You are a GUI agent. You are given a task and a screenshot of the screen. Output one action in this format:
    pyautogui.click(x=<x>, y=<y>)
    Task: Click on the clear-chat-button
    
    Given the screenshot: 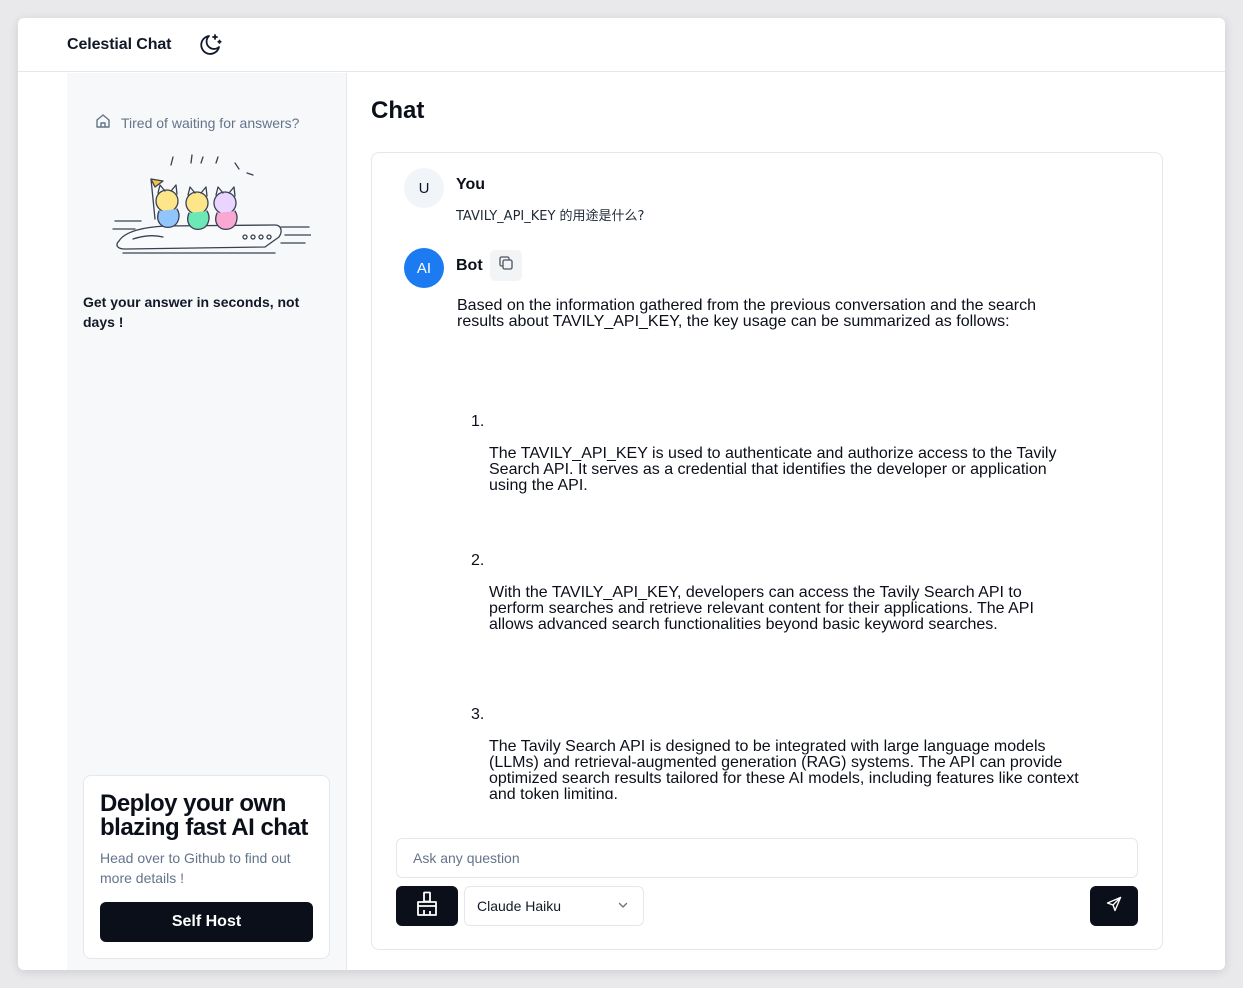 What is the action you would take?
    pyautogui.click(x=427, y=906)
    